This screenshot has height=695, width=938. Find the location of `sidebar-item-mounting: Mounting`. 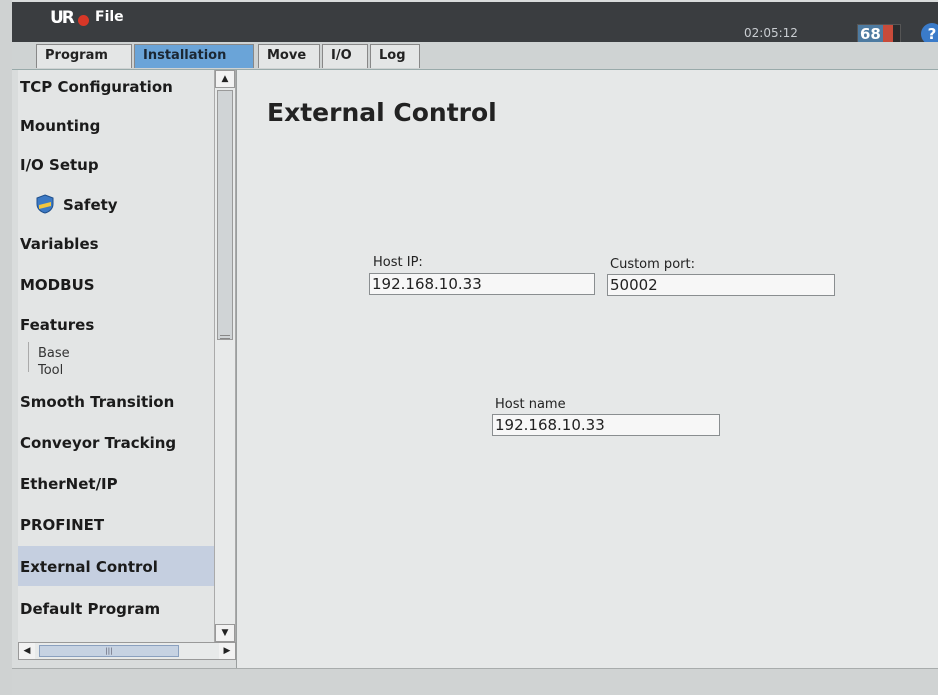

sidebar-item-mounting: Mounting is located at coordinates (116, 126).